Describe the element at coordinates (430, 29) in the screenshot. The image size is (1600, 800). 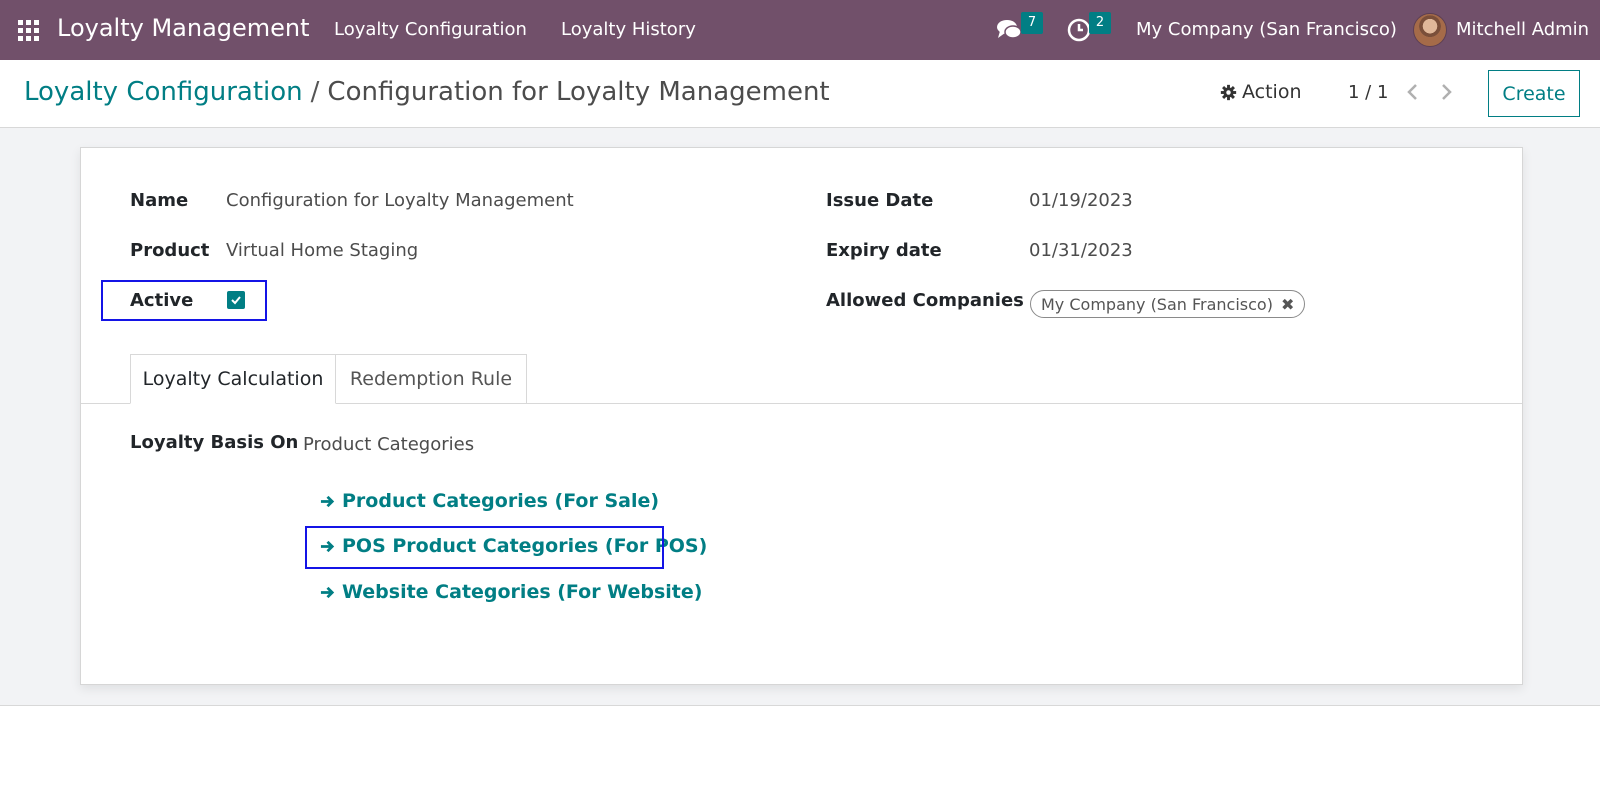
I see `menu-loyalty-configuration: Loyalty Configuration` at that location.